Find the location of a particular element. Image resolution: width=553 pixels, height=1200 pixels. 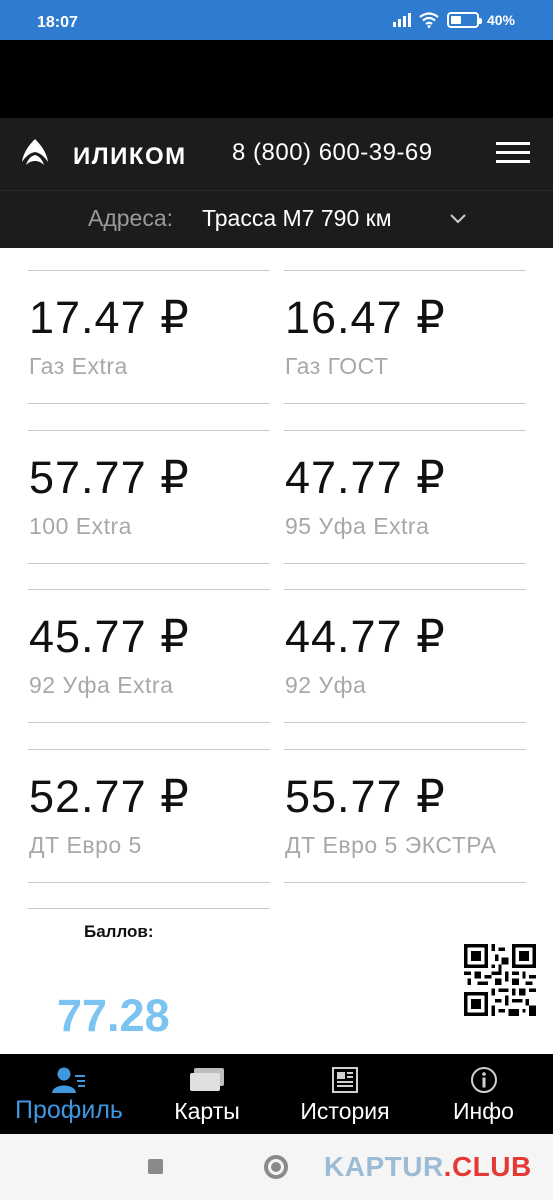

nav-tab-history: История is located at coordinates (345, 1094).